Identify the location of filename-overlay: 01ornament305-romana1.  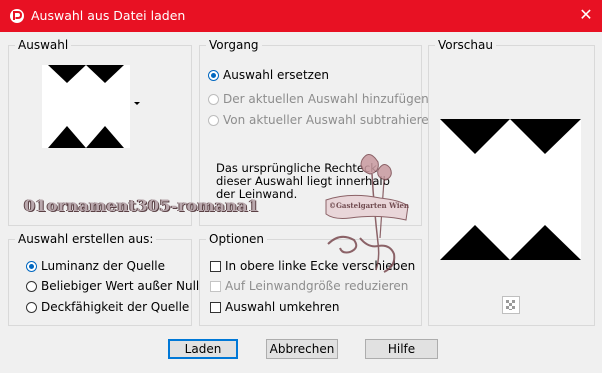
(142, 205).